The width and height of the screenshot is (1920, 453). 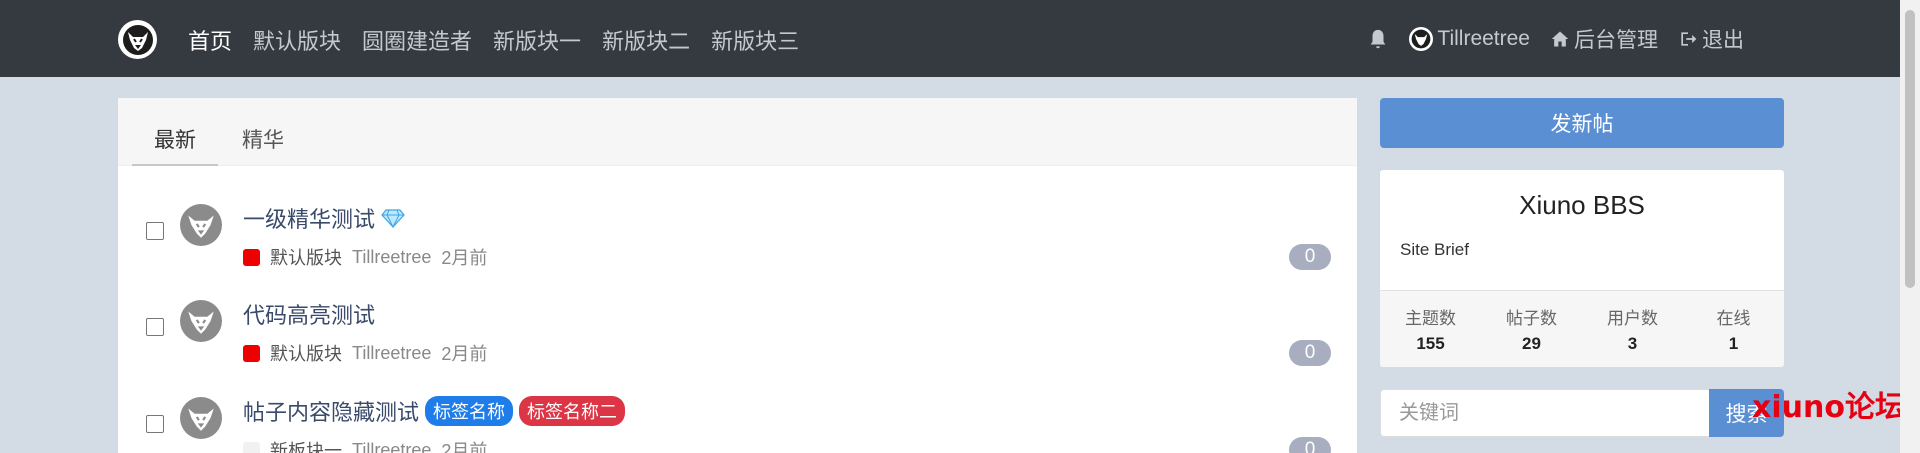 I want to click on thread-title: 代码高亮测试, so click(x=309, y=314).